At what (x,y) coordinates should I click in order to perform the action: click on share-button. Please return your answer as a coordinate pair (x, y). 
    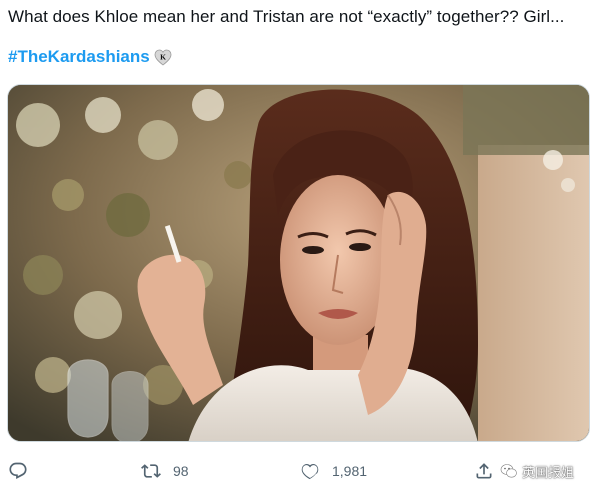
    Looking at the image, I should click on (484, 471).